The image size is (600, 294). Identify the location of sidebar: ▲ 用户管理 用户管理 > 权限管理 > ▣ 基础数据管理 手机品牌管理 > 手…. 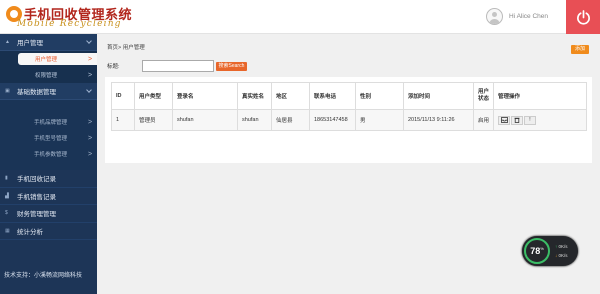
(48, 164).